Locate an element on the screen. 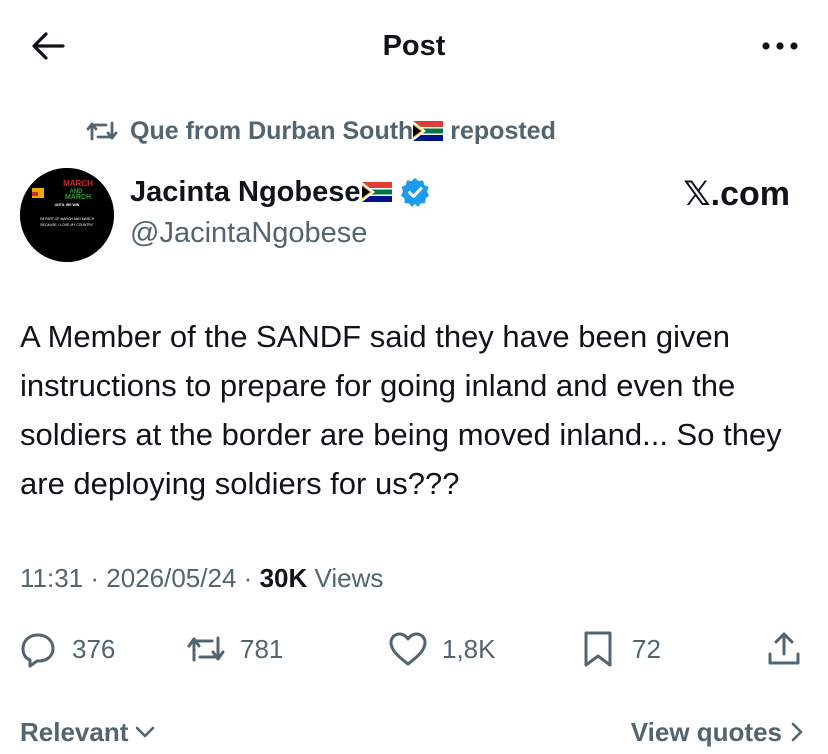 Image resolution: width=828 pixels, height=754 pixels. like-count: 1,8K is located at coordinates (469, 648).